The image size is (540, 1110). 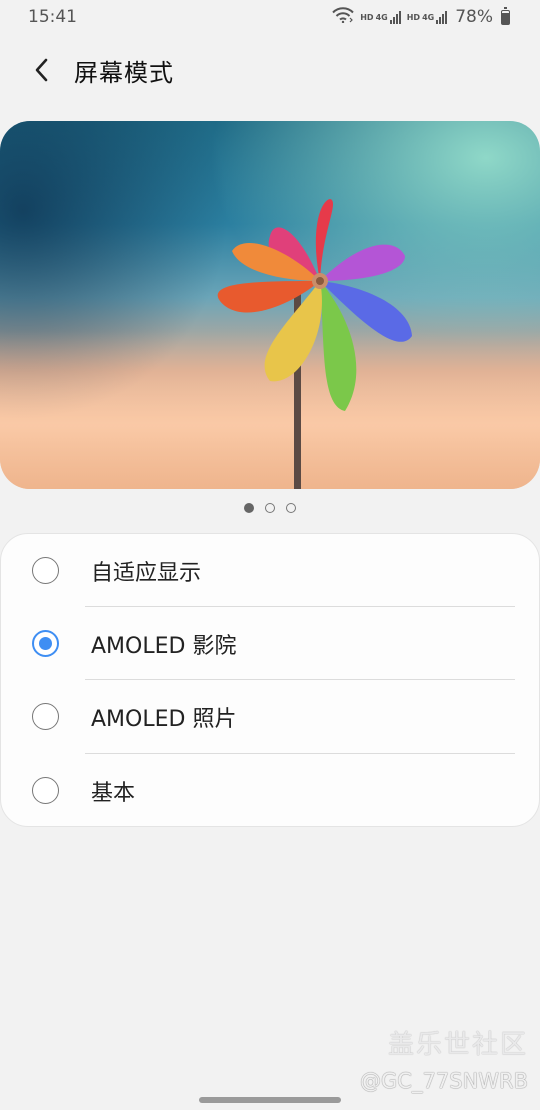 What do you see at coordinates (113, 793) in the screenshot?
I see `option-label: 基本` at bounding box center [113, 793].